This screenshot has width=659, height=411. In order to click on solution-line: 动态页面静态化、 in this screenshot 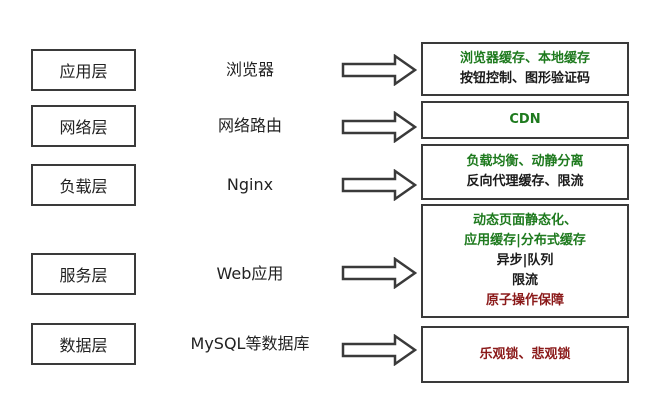, I will do `click(524, 220)`.